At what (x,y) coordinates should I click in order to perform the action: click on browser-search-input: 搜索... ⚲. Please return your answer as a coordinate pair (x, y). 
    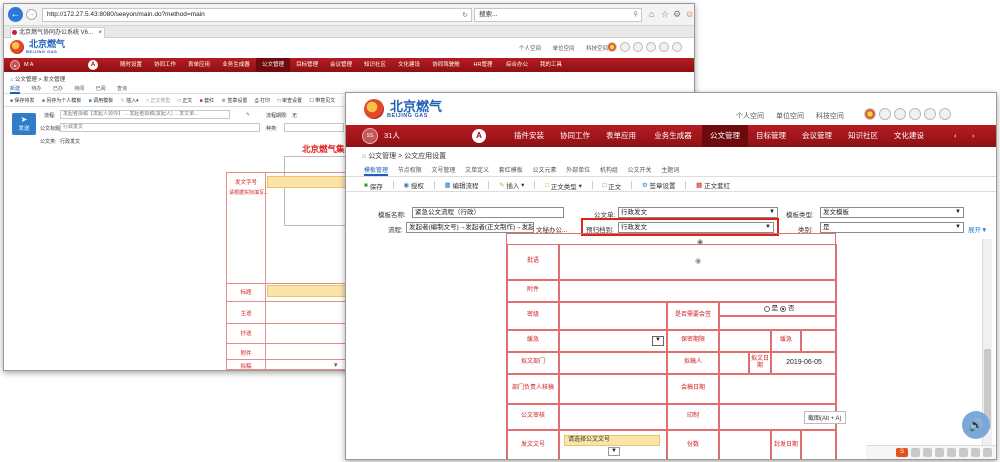
    Looking at the image, I should click on (558, 15).